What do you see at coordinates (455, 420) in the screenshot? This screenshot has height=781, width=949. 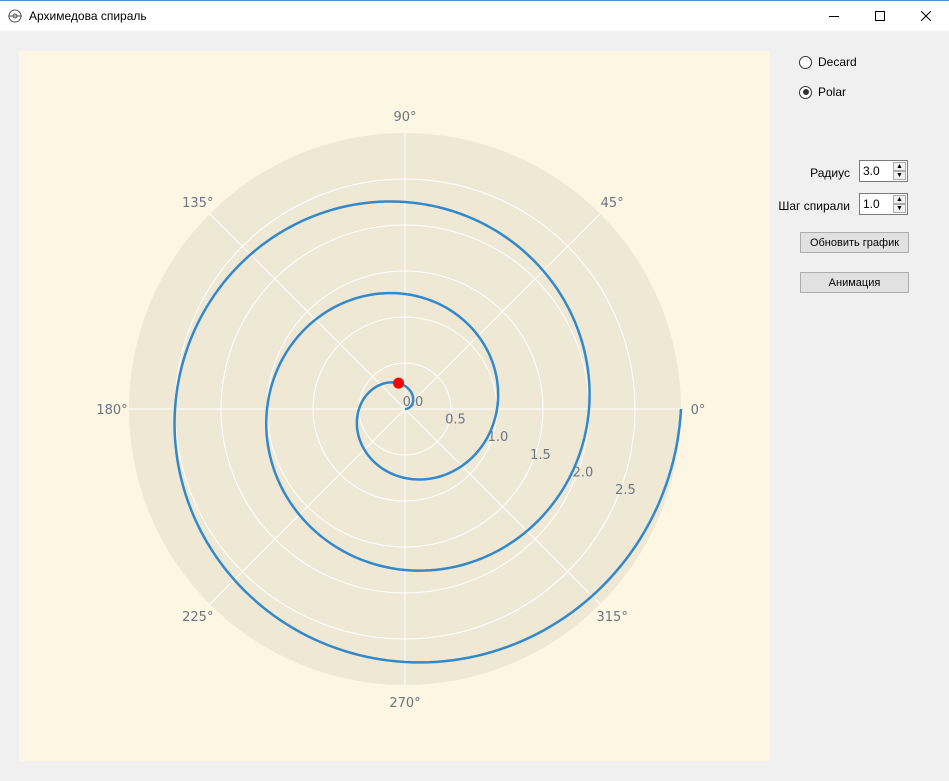 I see `radial-tick-label: 0.5` at bounding box center [455, 420].